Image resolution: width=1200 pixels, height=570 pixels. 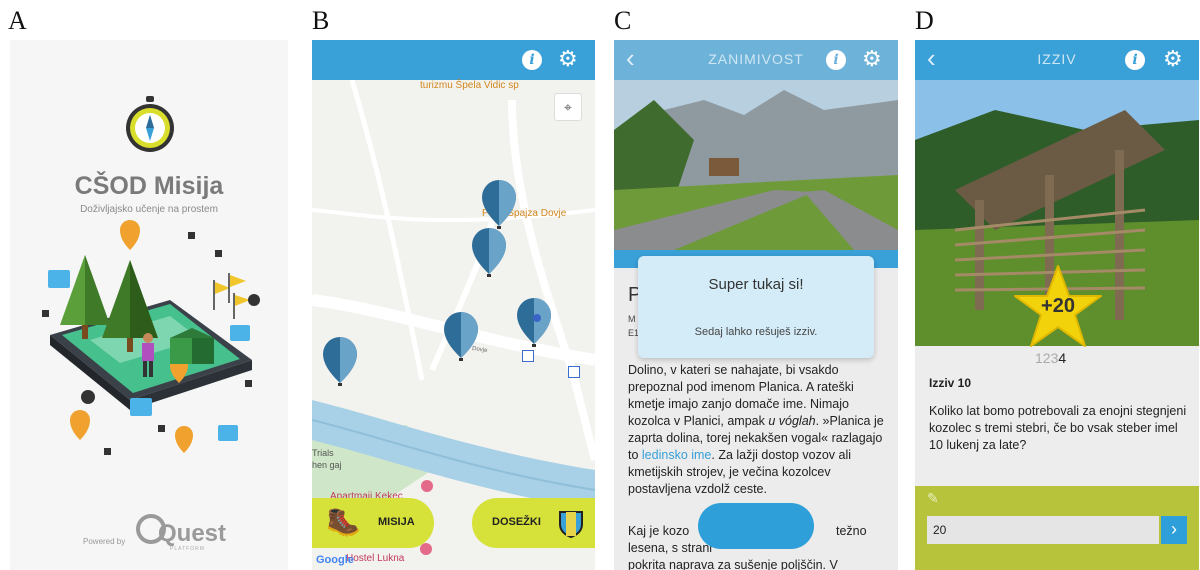 What do you see at coordinates (1062, 358) in the screenshot?
I see `pager-item-active: 4` at bounding box center [1062, 358].